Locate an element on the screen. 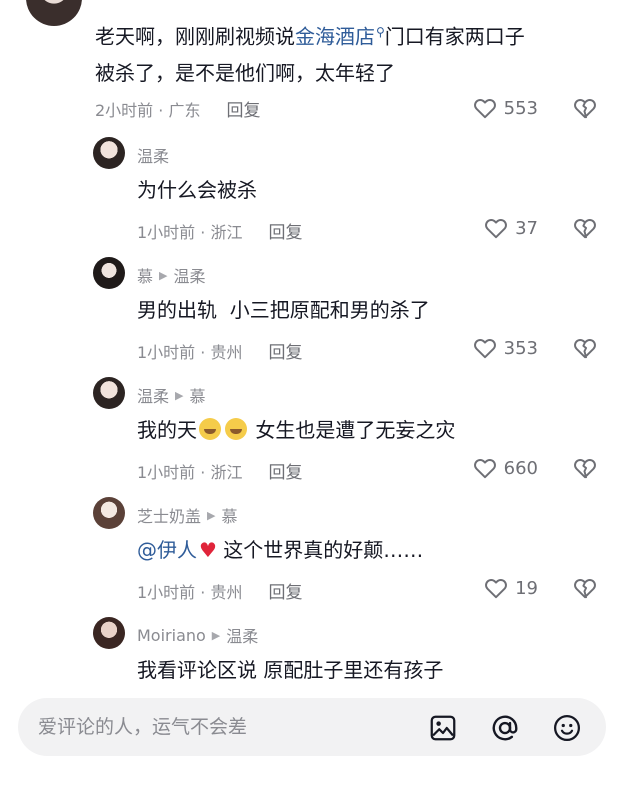  reply-author: Moiriano ▶ 温柔 is located at coordinates (197, 635).